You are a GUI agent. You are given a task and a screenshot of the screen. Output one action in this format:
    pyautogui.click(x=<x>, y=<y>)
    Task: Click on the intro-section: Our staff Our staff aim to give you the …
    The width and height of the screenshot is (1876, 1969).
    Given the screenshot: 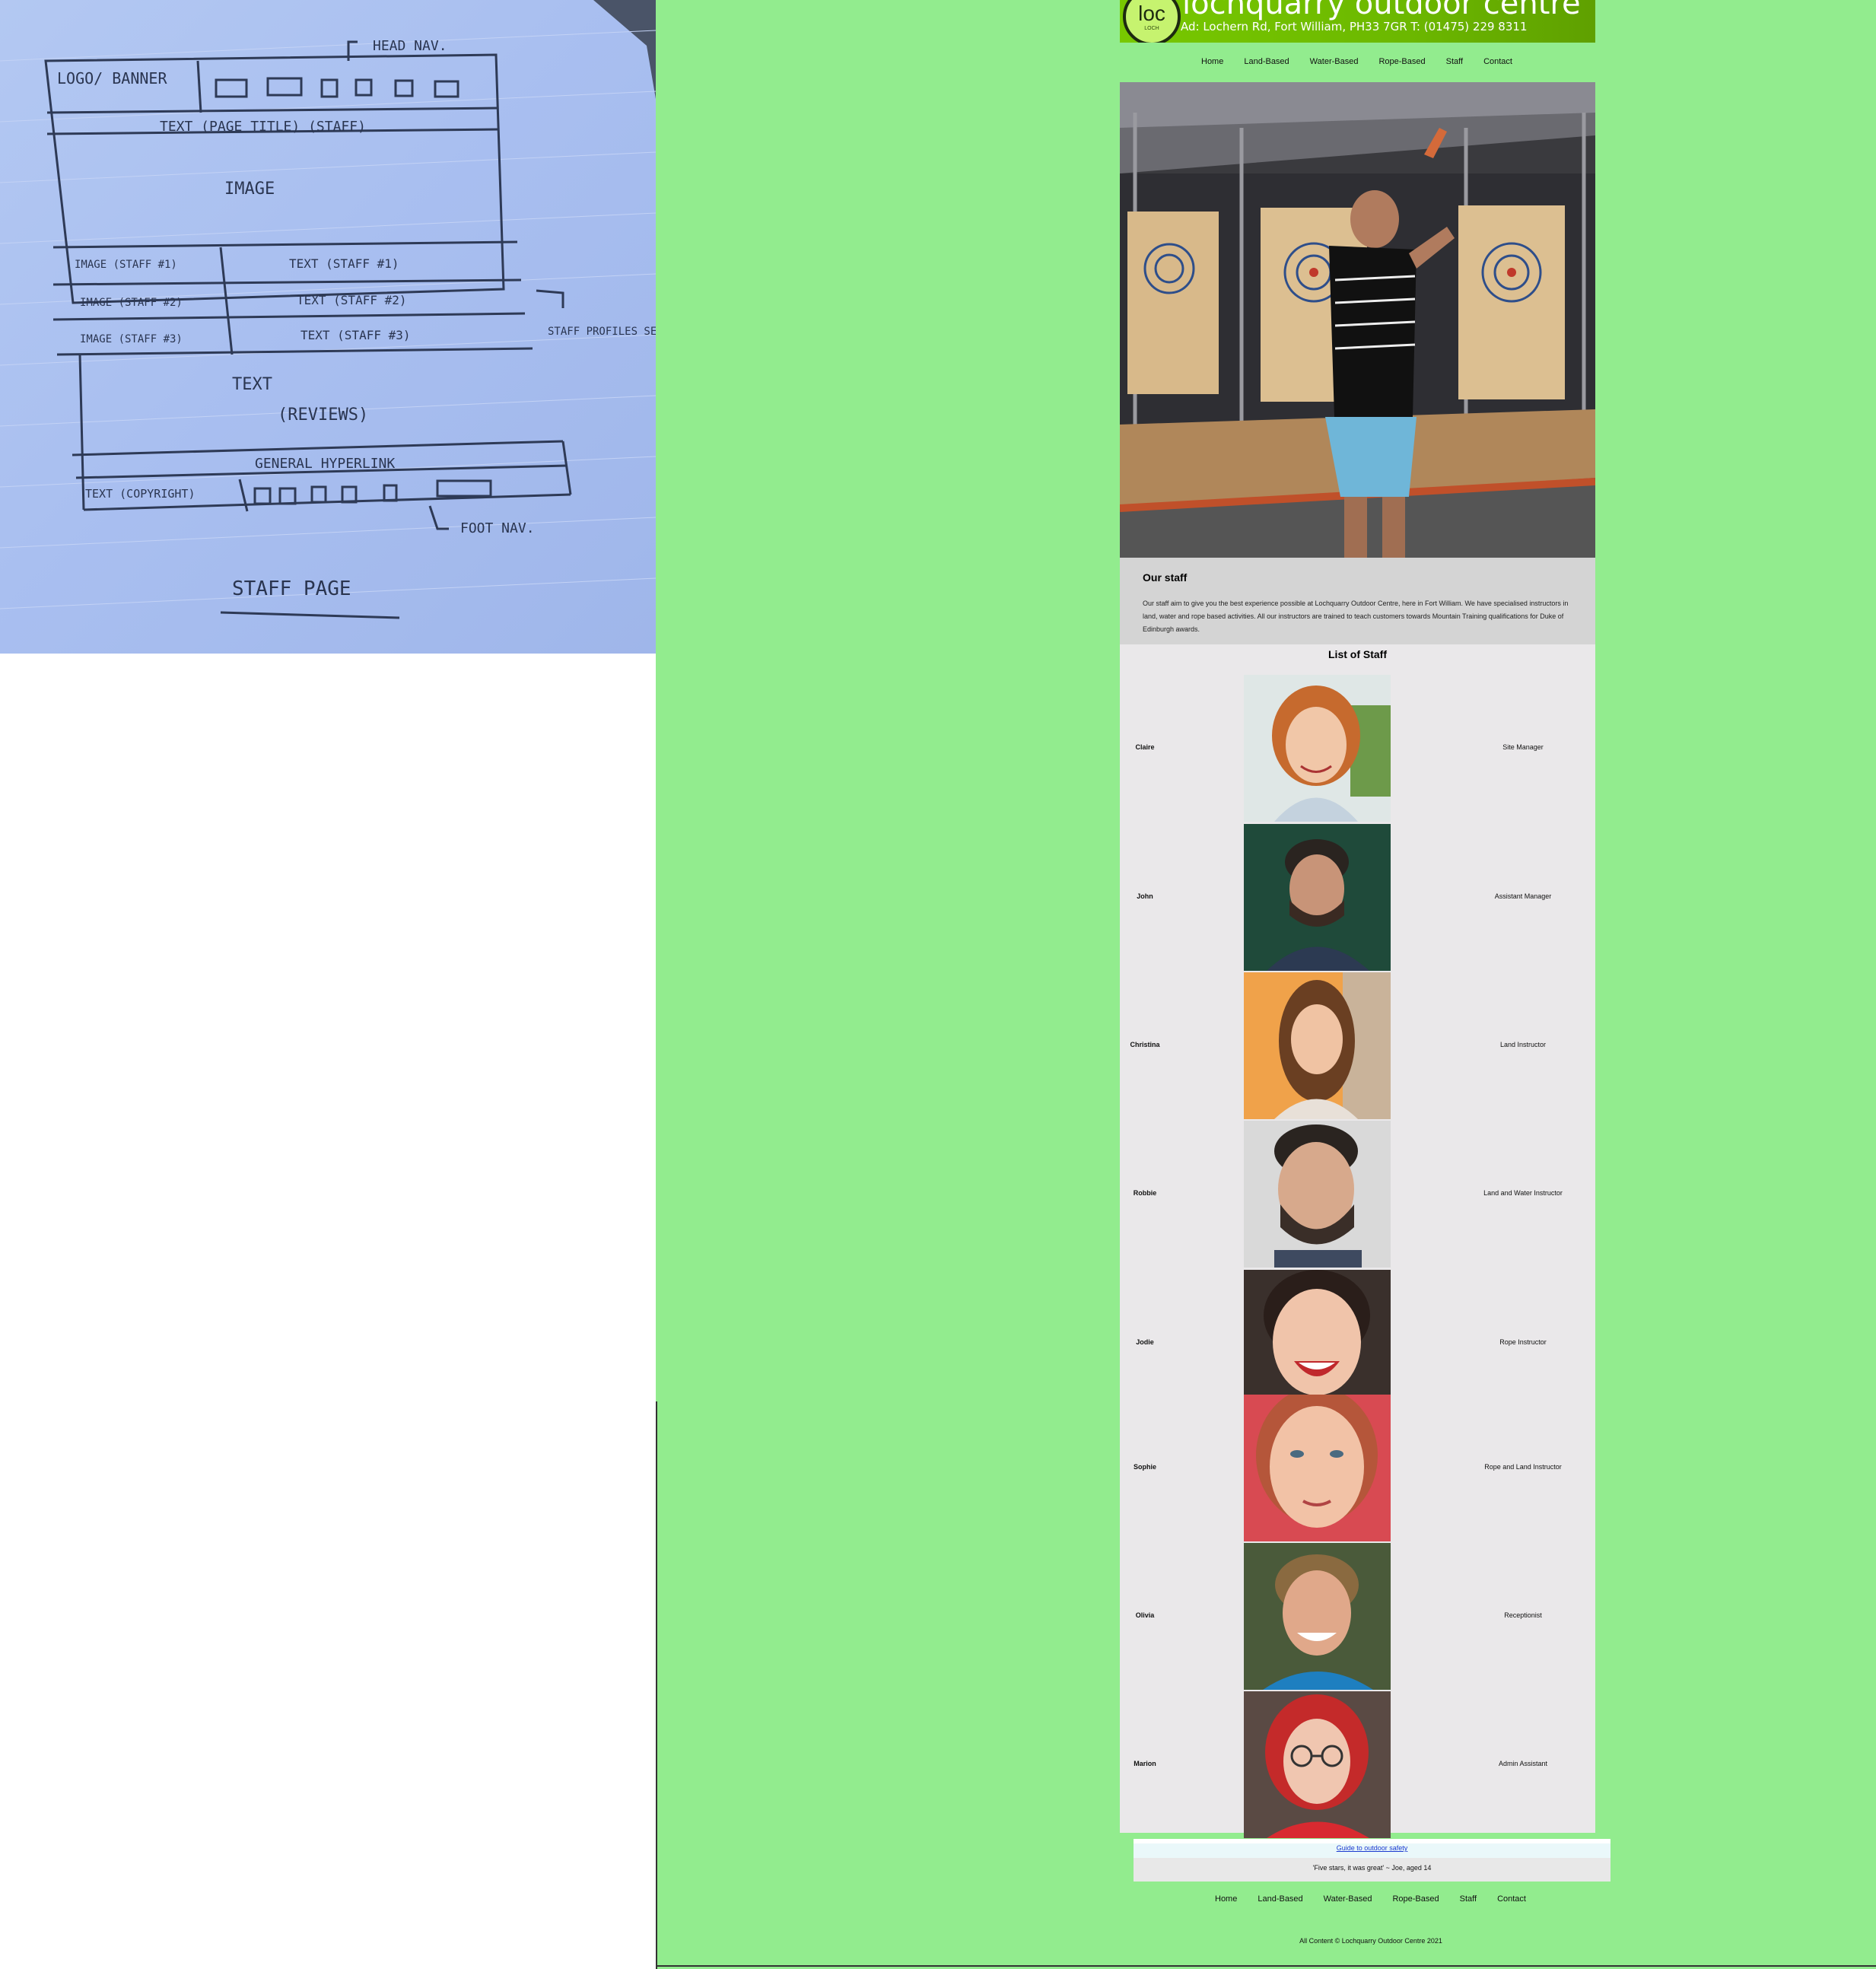 What is the action you would take?
    pyautogui.click(x=1358, y=601)
    